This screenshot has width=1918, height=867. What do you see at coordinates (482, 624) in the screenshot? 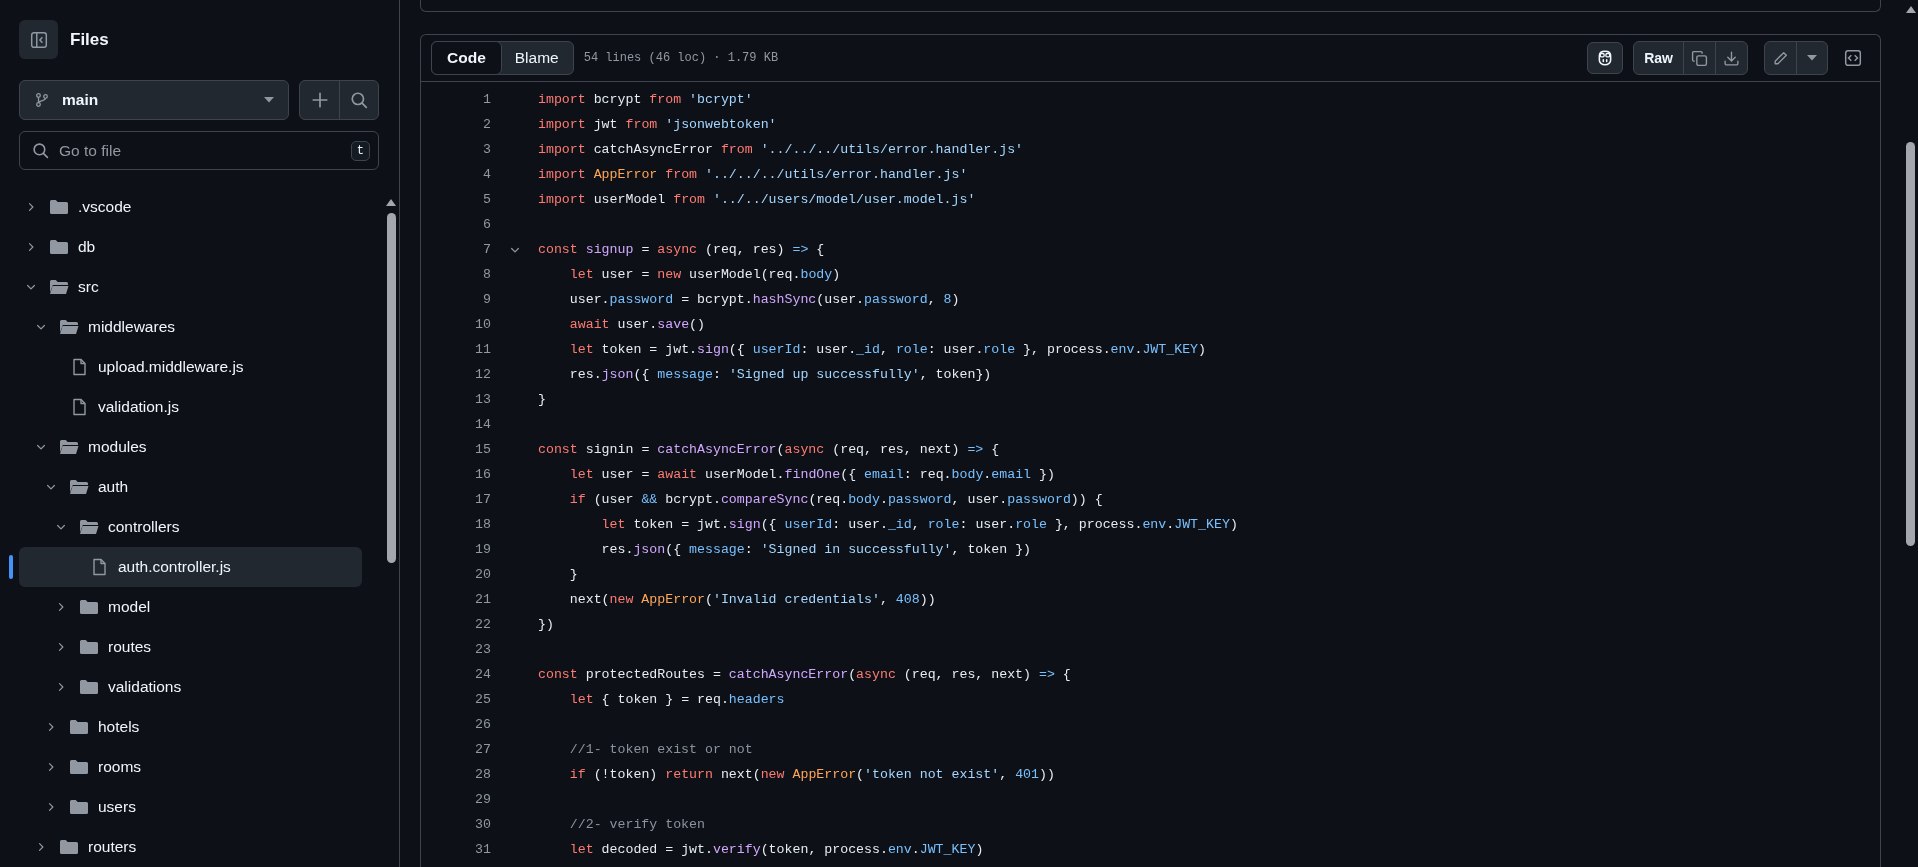
I see `line-number: 22` at bounding box center [482, 624].